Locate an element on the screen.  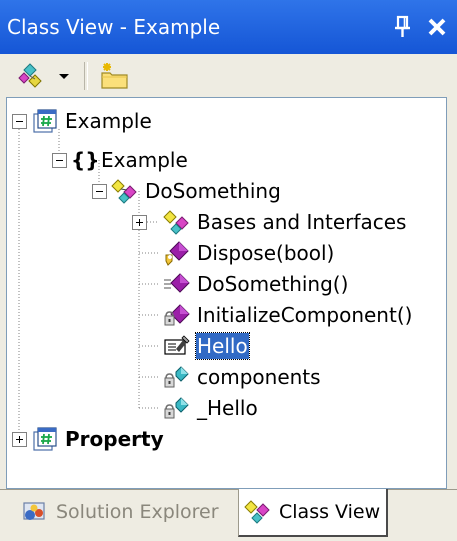
tree-node-label: InitializeComponent() is located at coordinates (305, 315).